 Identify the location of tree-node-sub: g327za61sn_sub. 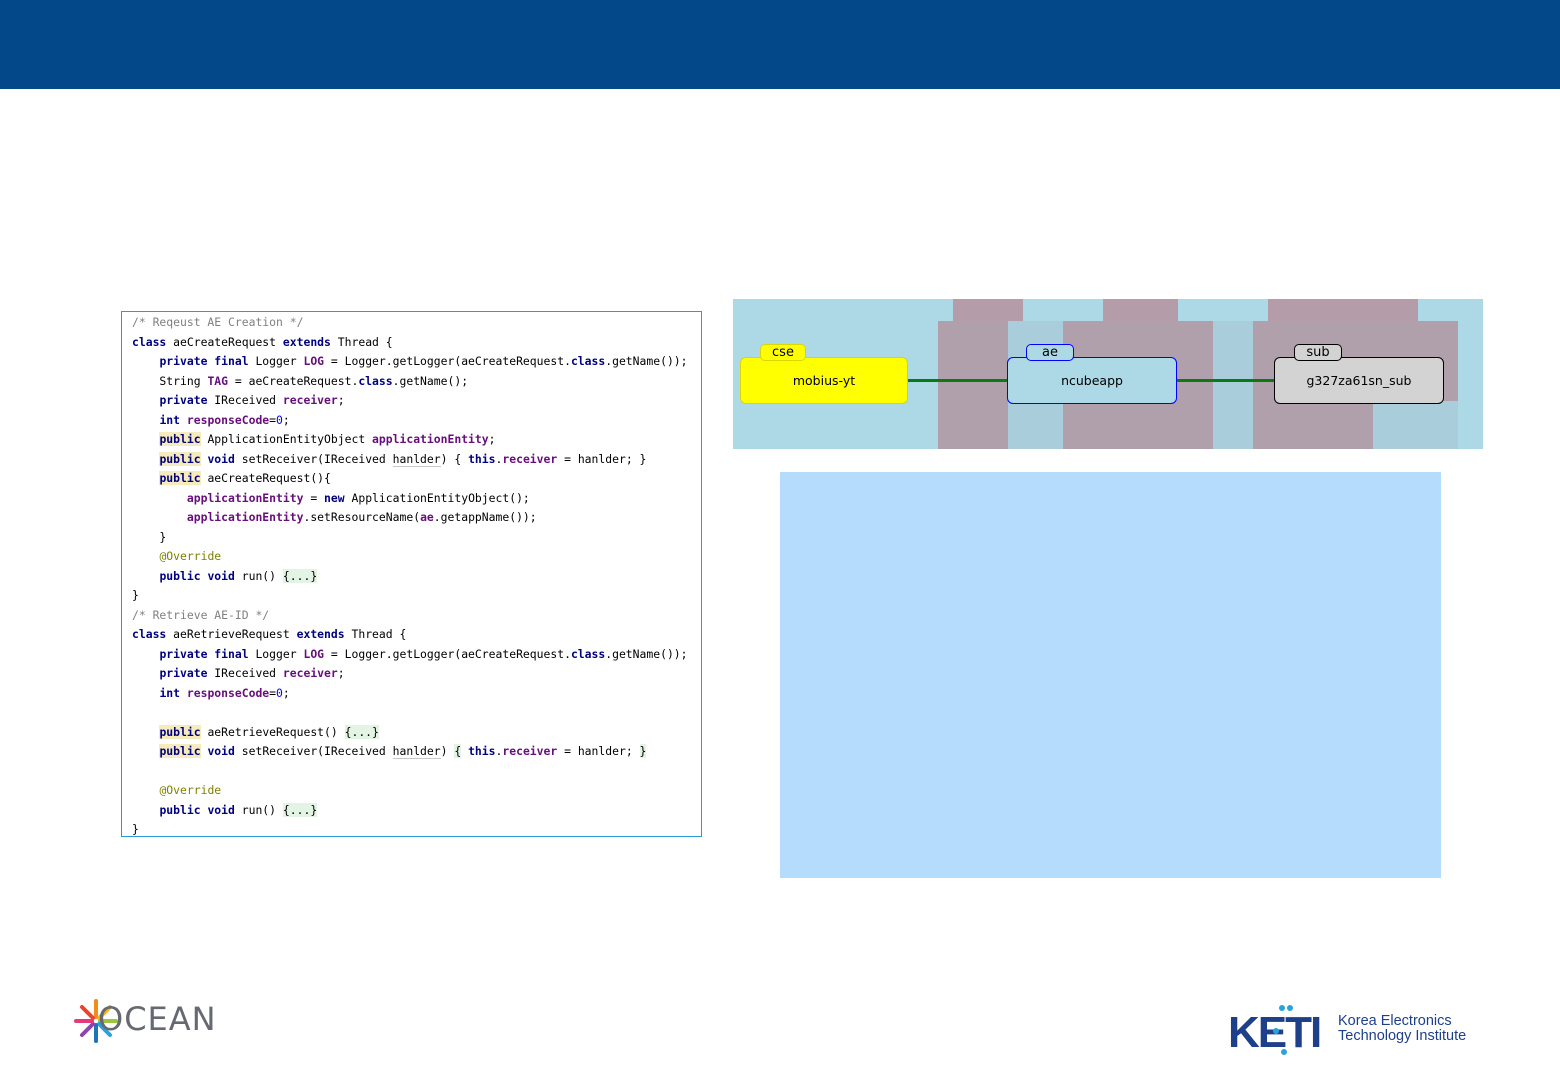
(1359, 380).